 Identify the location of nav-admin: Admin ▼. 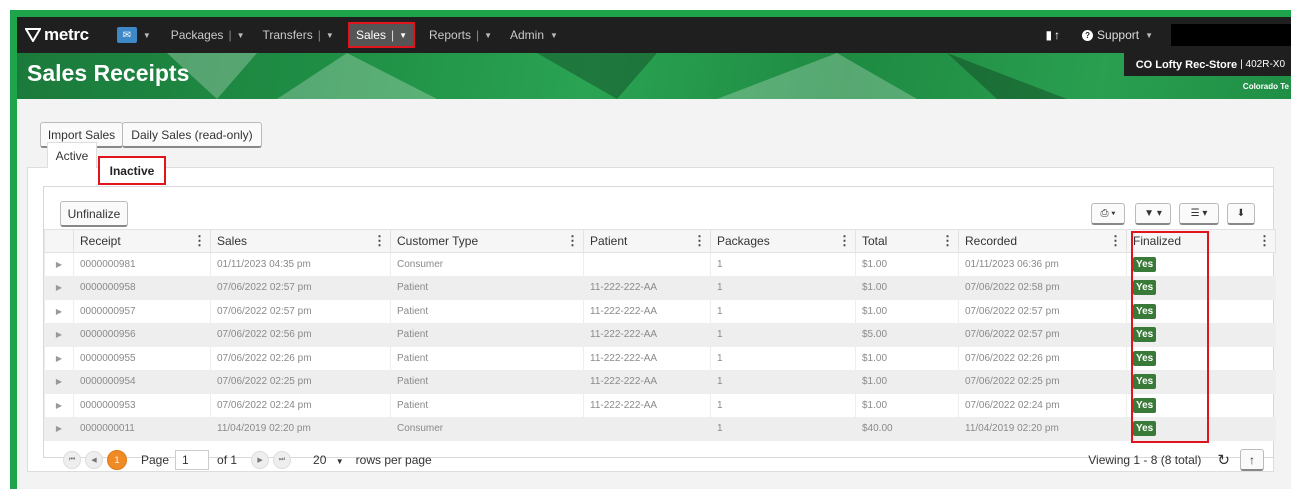
(534, 35).